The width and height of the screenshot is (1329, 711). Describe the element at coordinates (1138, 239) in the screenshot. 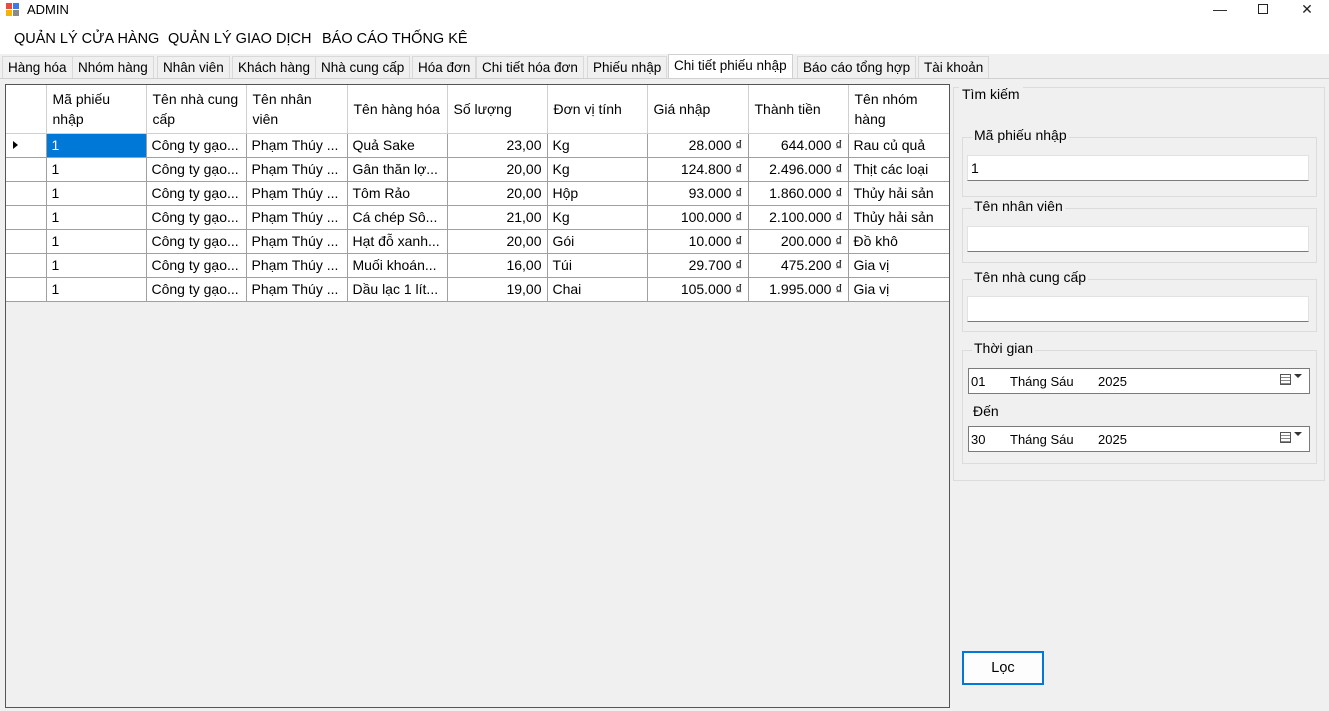

I see `employee-input` at that location.